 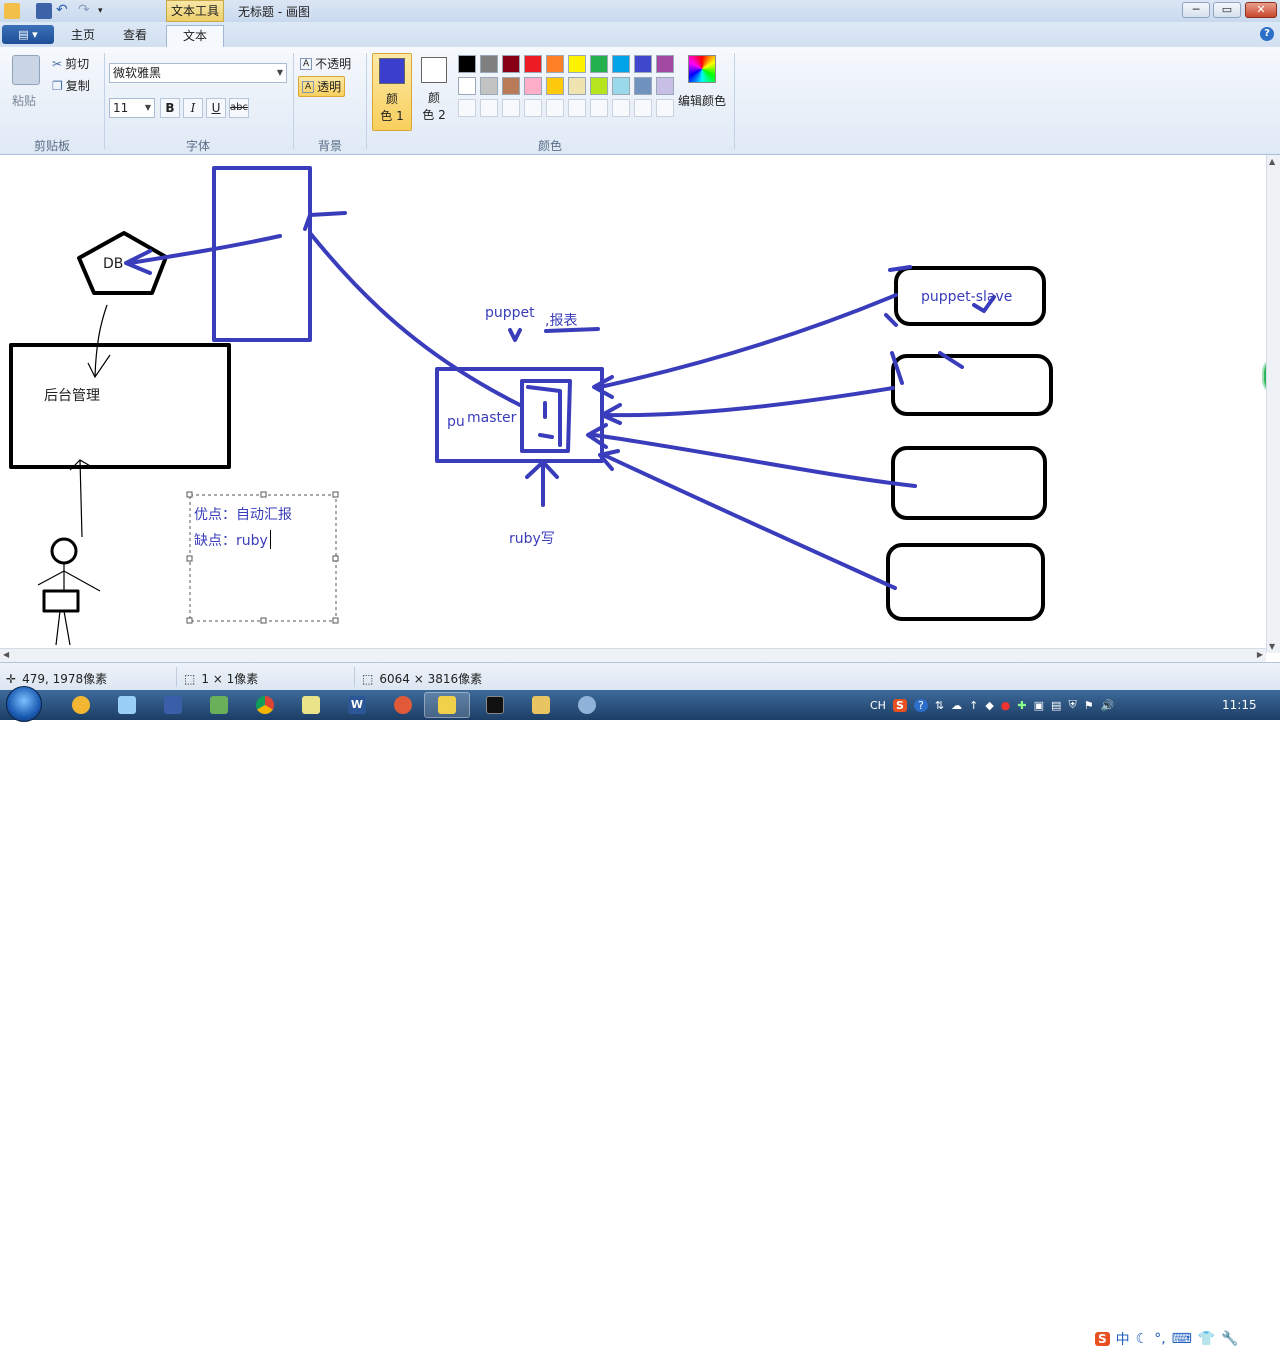 What do you see at coordinates (1021, 705) in the screenshot?
I see `plus-icon: ✚` at bounding box center [1021, 705].